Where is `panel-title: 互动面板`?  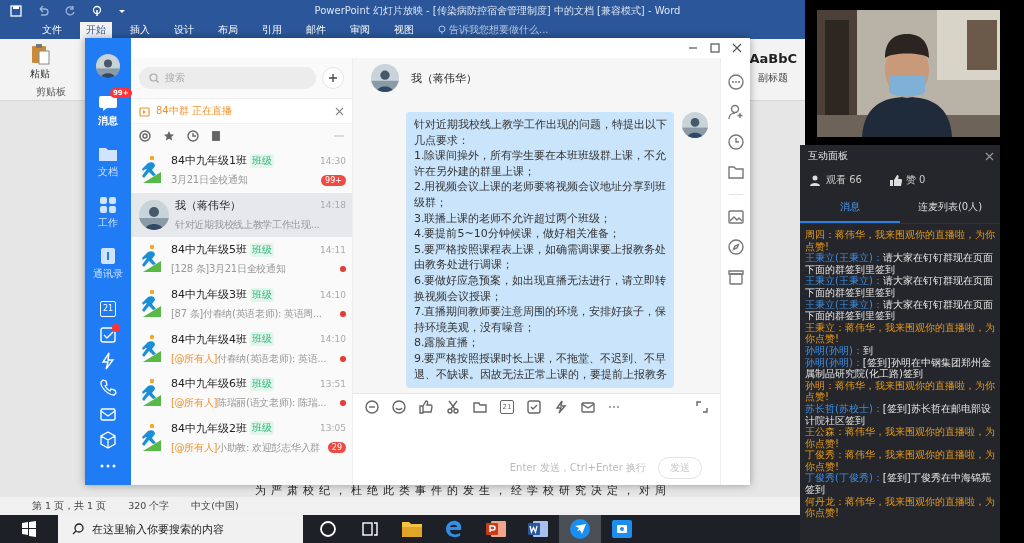 panel-title: 互动面板 is located at coordinates (828, 156).